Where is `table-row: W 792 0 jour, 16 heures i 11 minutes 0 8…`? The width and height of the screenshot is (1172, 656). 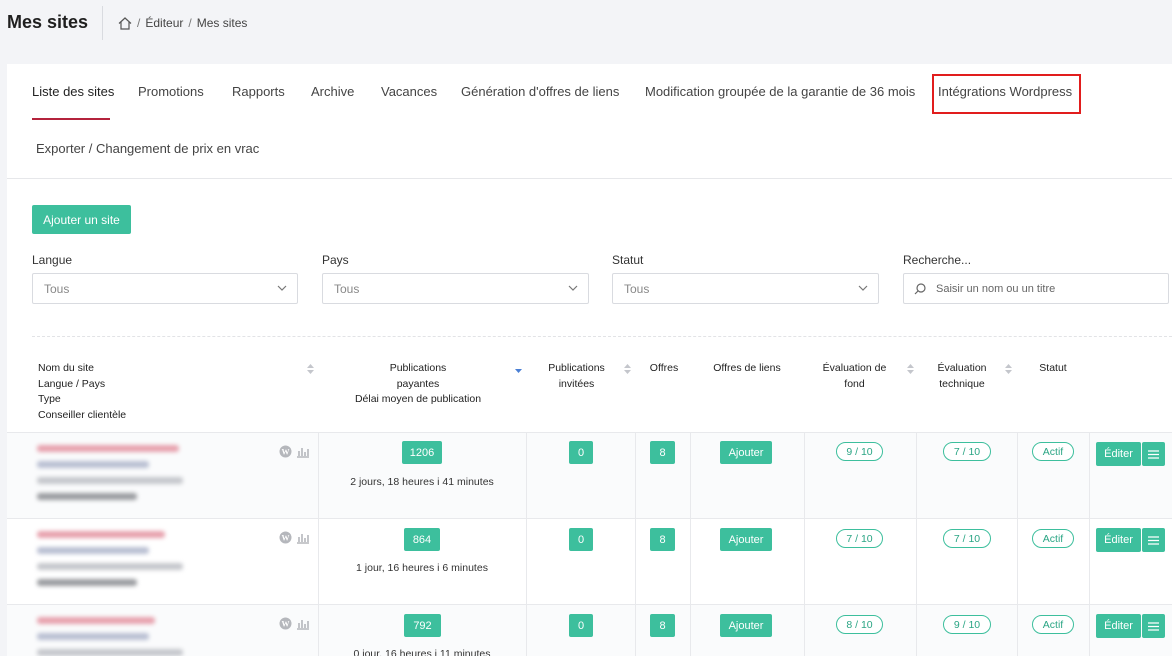 table-row: W 792 0 jour, 16 heures i 11 minutes 0 8… is located at coordinates (589, 630).